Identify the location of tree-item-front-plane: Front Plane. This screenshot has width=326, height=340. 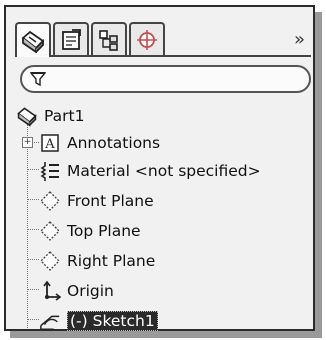
(96, 201).